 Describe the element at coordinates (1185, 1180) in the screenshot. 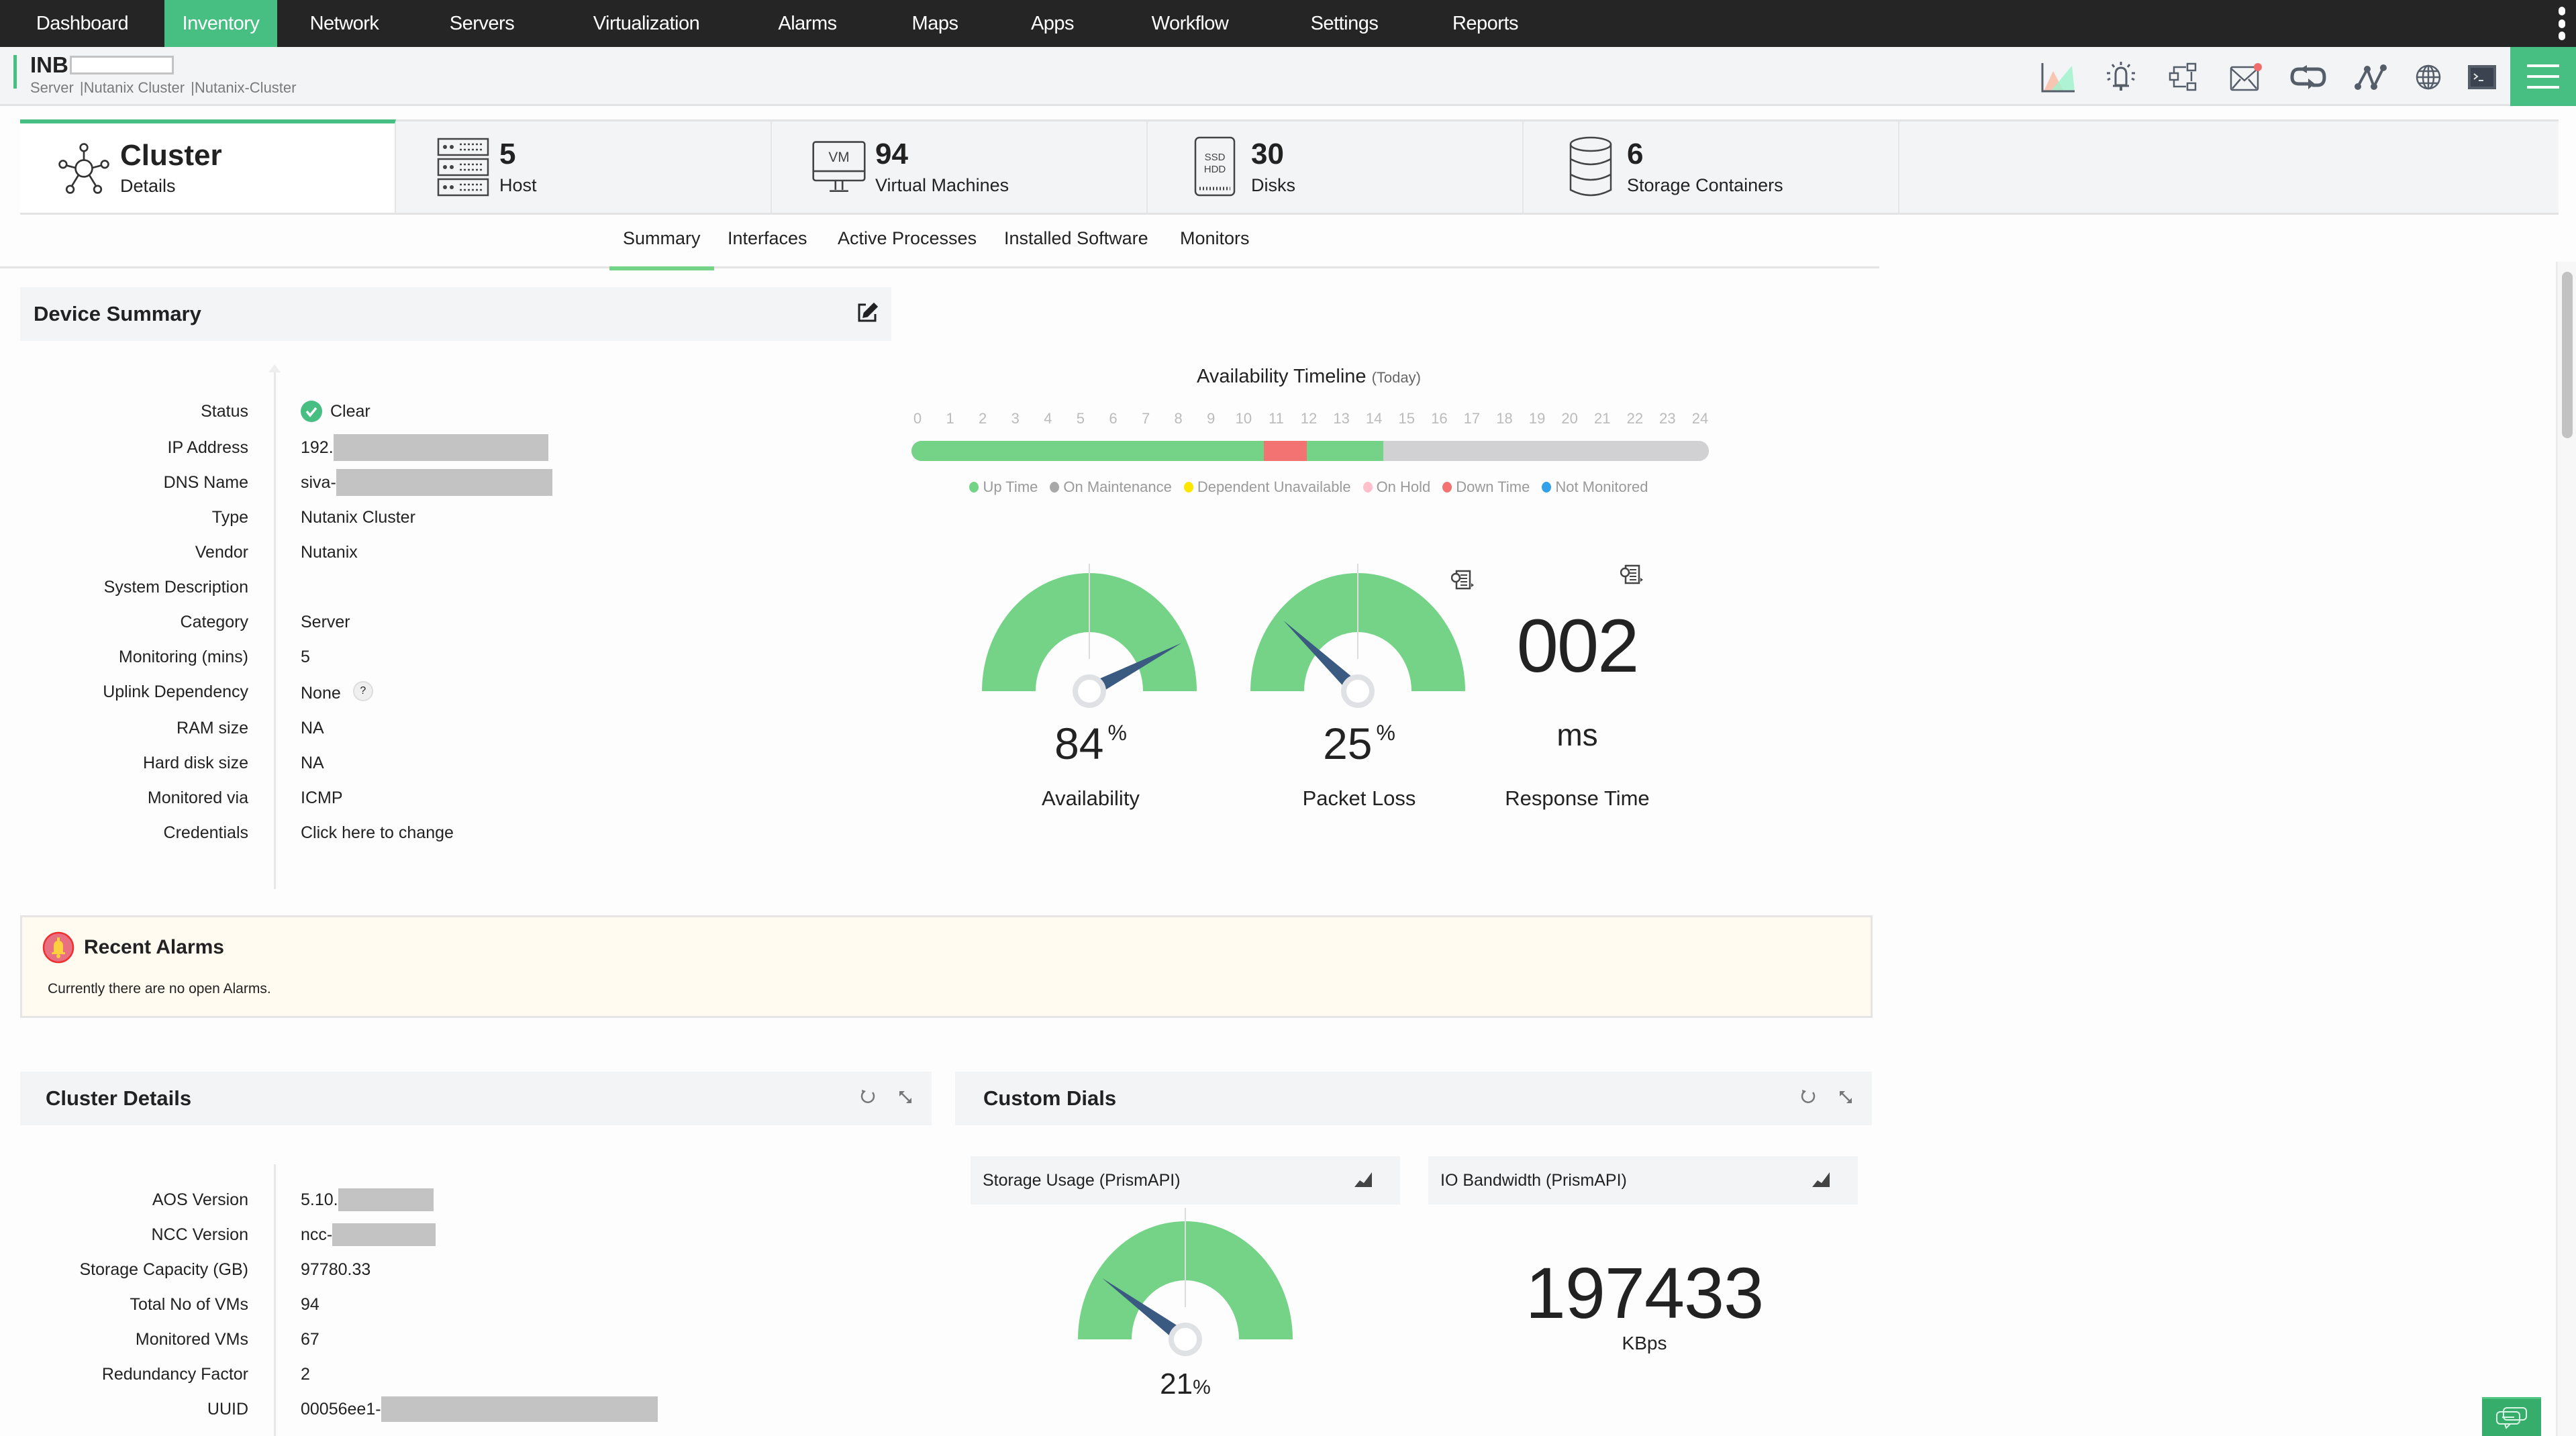

I see `storage-usage-header: Storage Usage (PrismAPI)` at that location.